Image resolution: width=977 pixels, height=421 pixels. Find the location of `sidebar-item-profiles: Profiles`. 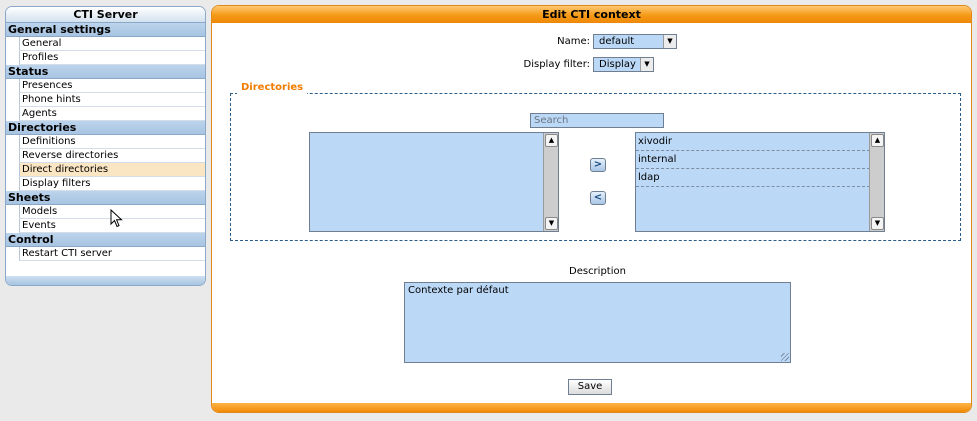

sidebar-item-profiles: Profiles is located at coordinates (112, 58).